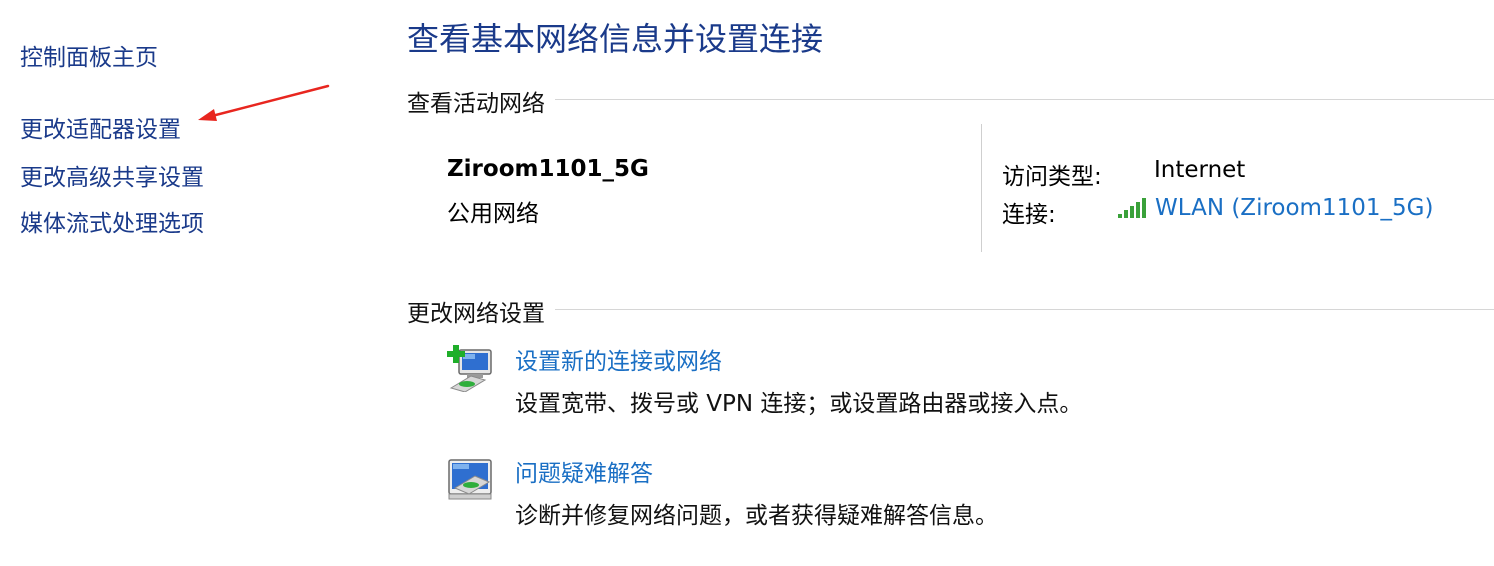 This screenshot has height=566, width=1494. I want to click on network-category: 公用网络, so click(493, 214).